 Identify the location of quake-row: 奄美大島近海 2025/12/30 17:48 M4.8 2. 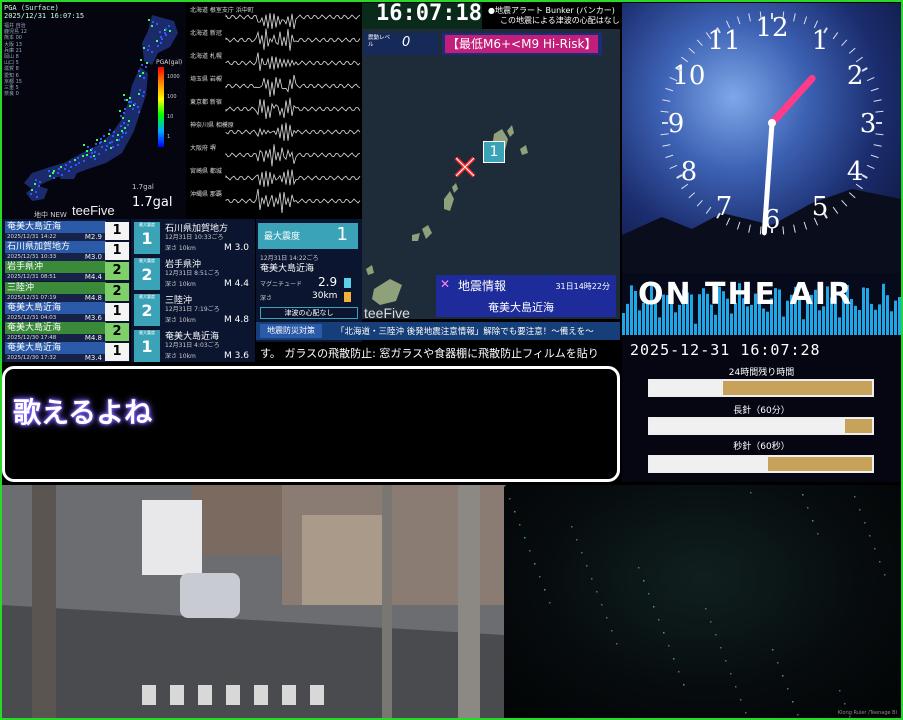
(68, 332).